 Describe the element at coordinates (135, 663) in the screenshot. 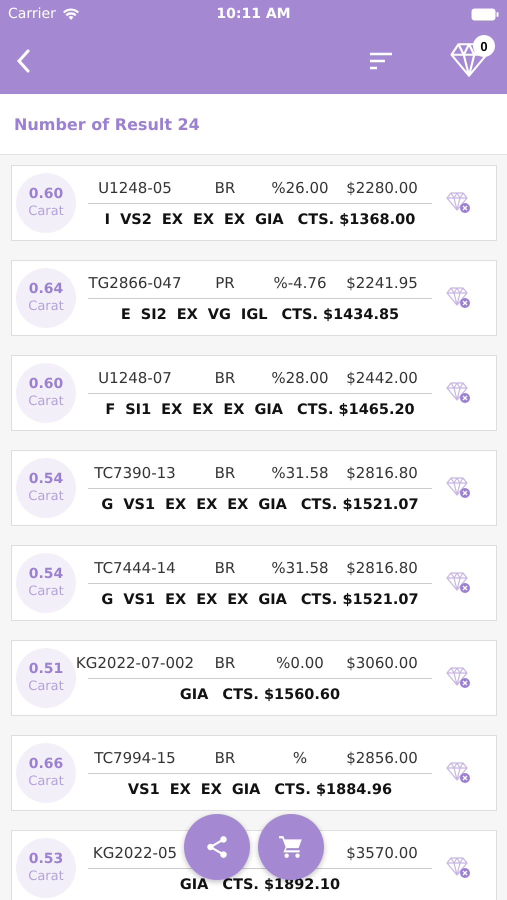

I see `stone-code: KG2022-07-002` at that location.